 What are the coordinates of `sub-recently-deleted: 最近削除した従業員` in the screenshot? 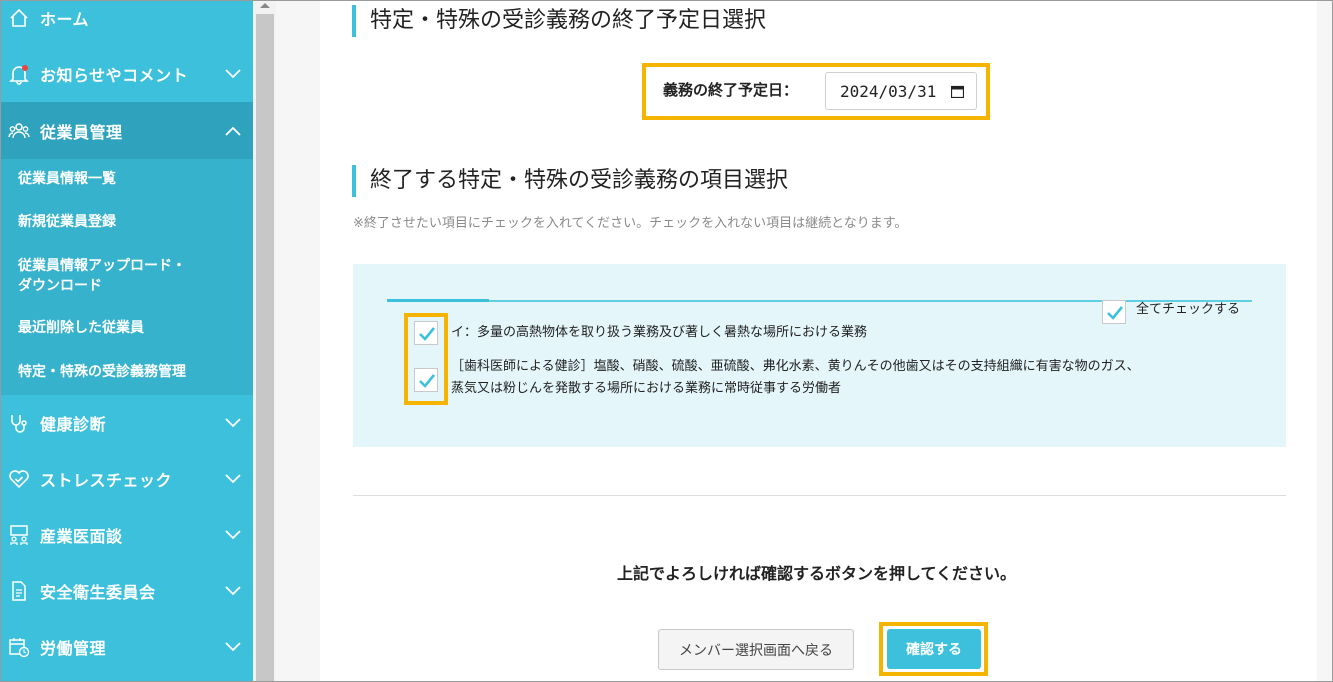 It's located at (81, 328).